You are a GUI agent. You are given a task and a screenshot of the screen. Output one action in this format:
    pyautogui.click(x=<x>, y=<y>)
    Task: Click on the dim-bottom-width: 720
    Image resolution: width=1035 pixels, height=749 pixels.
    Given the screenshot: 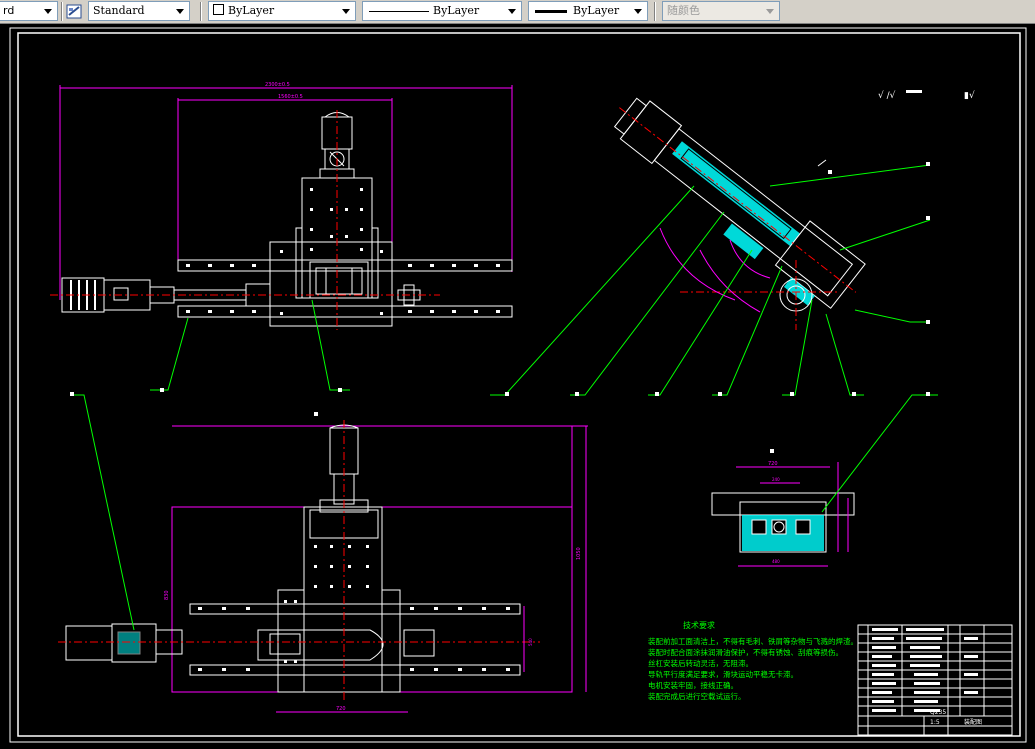 What is the action you would take?
    pyautogui.click(x=341, y=709)
    